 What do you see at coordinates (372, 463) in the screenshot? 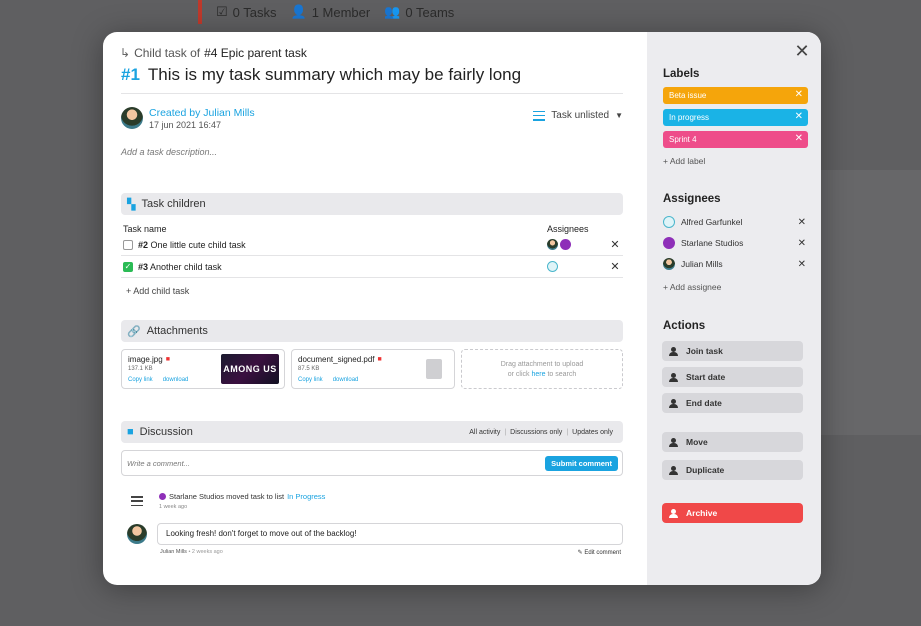
I see `comment-input: Write a comment... Submit comment` at bounding box center [372, 463].